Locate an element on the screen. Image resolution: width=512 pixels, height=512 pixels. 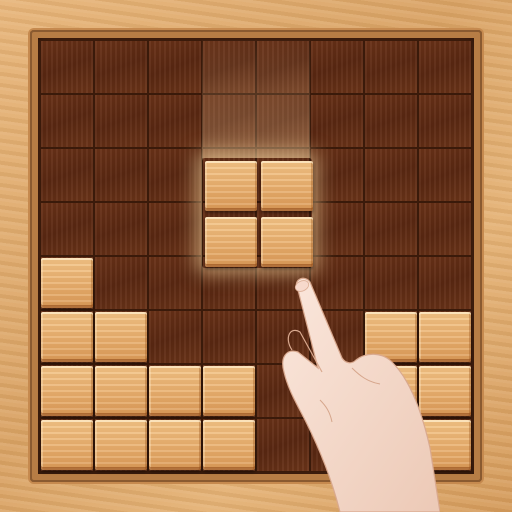
drop-highlight-beam is located at coordinates (256, 99).